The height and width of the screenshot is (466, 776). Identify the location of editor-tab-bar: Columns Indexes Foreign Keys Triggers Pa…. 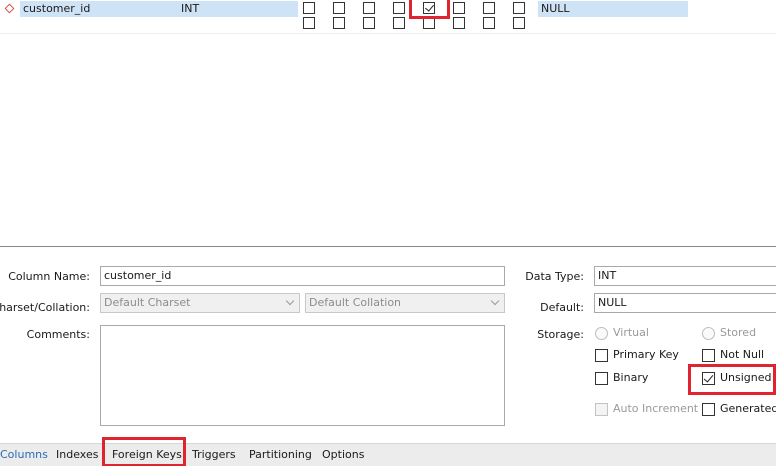
(388, 451).